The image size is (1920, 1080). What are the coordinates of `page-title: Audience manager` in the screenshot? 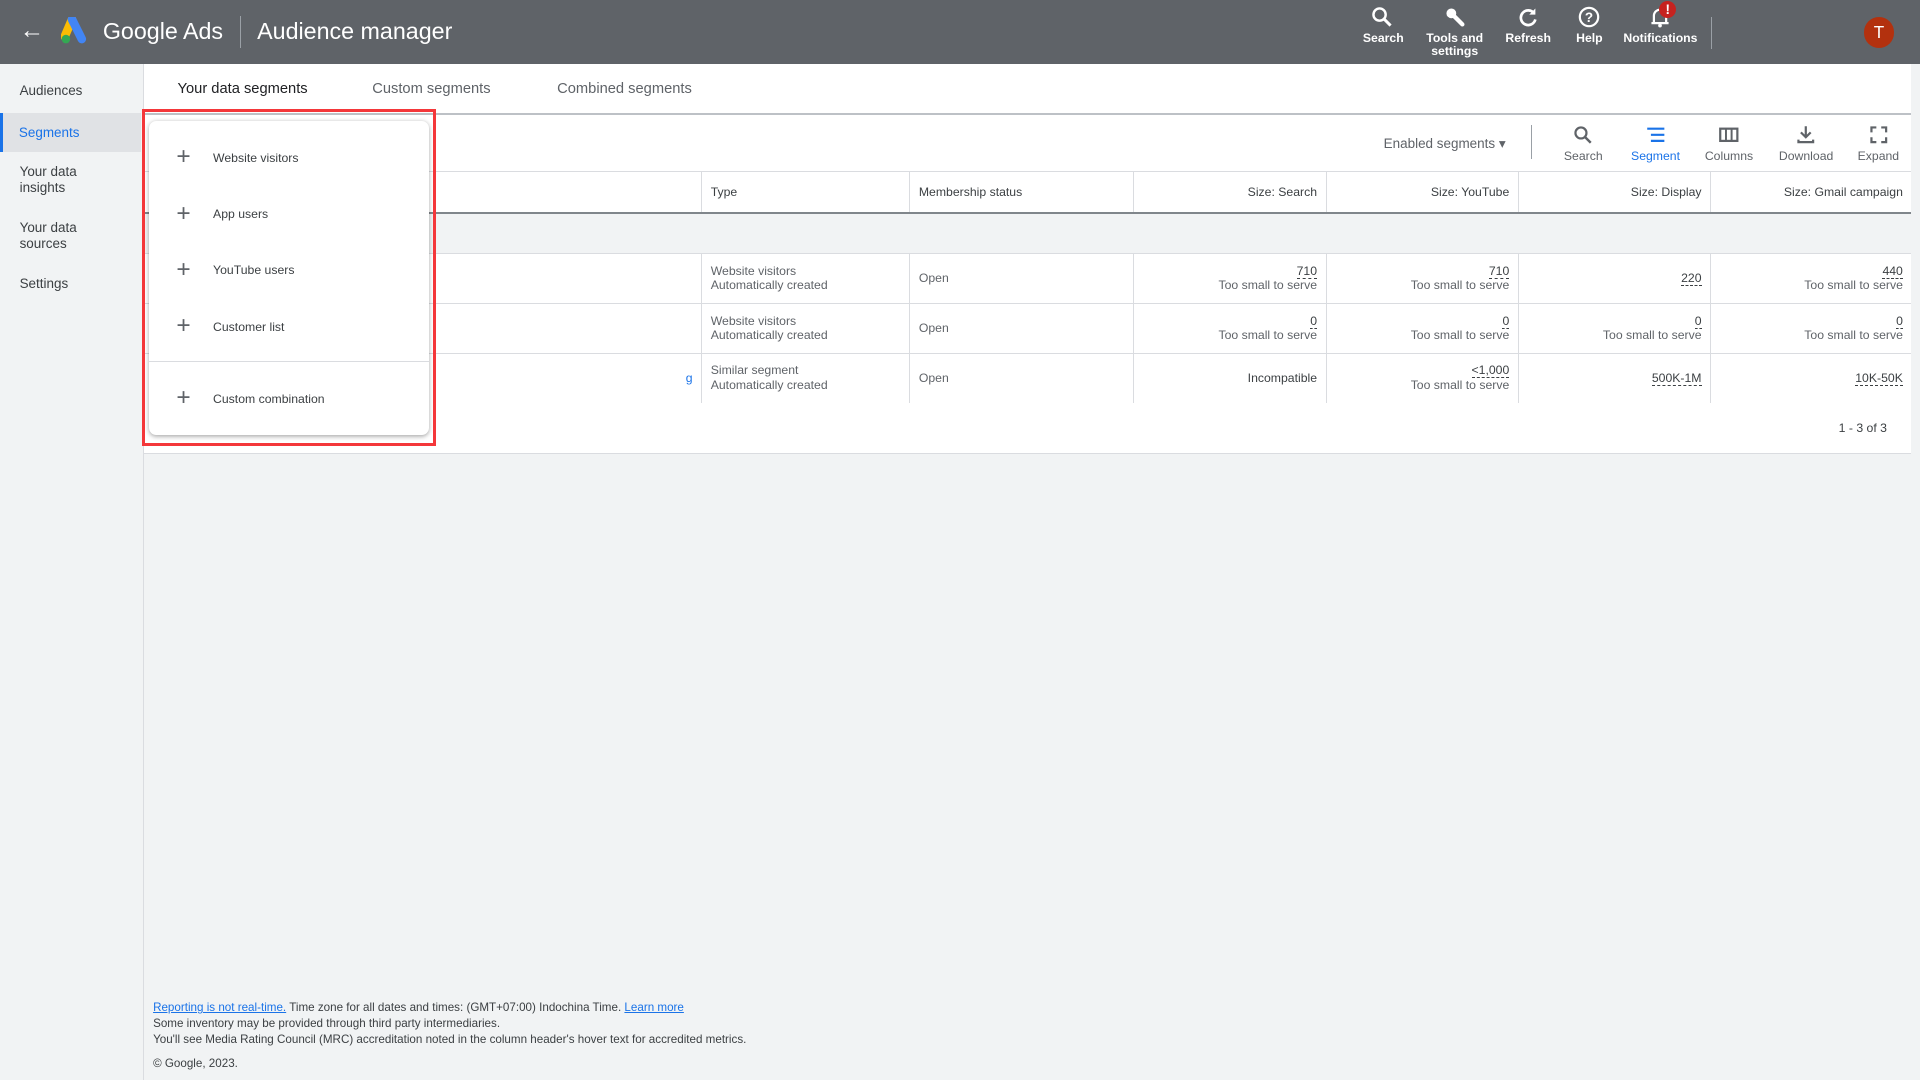 It's located at (355, 31).